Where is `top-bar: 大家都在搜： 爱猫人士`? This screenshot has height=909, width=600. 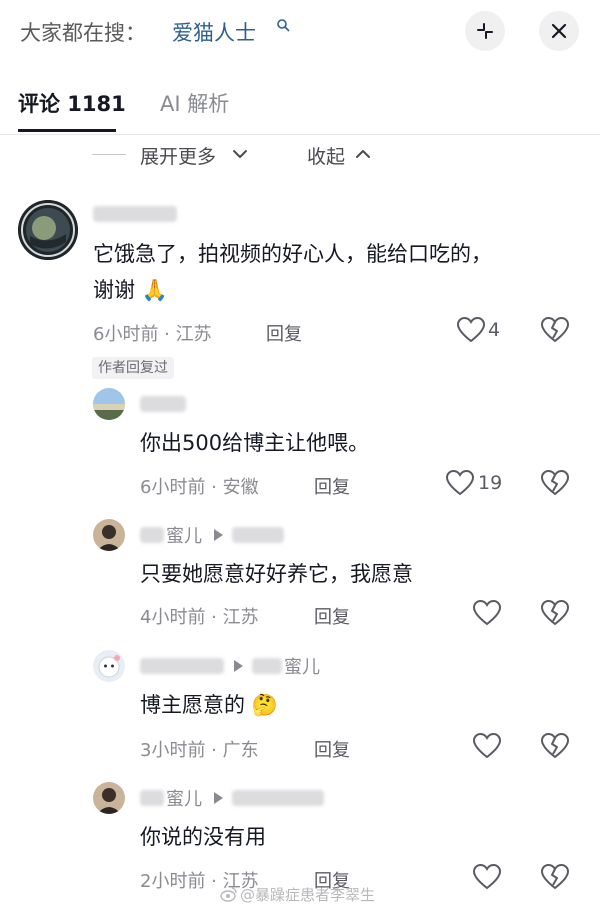 top-bar: 大家都在搜： 爱猫人士 is located at coordinates (300, 31).